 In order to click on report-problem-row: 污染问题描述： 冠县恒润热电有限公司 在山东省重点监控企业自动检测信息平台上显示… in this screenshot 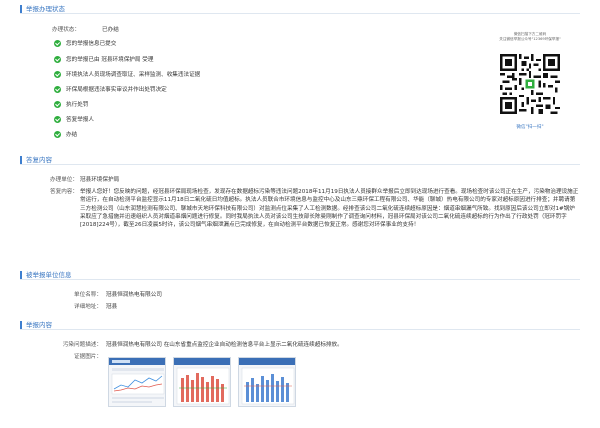, I will do `click(300, 345)`.